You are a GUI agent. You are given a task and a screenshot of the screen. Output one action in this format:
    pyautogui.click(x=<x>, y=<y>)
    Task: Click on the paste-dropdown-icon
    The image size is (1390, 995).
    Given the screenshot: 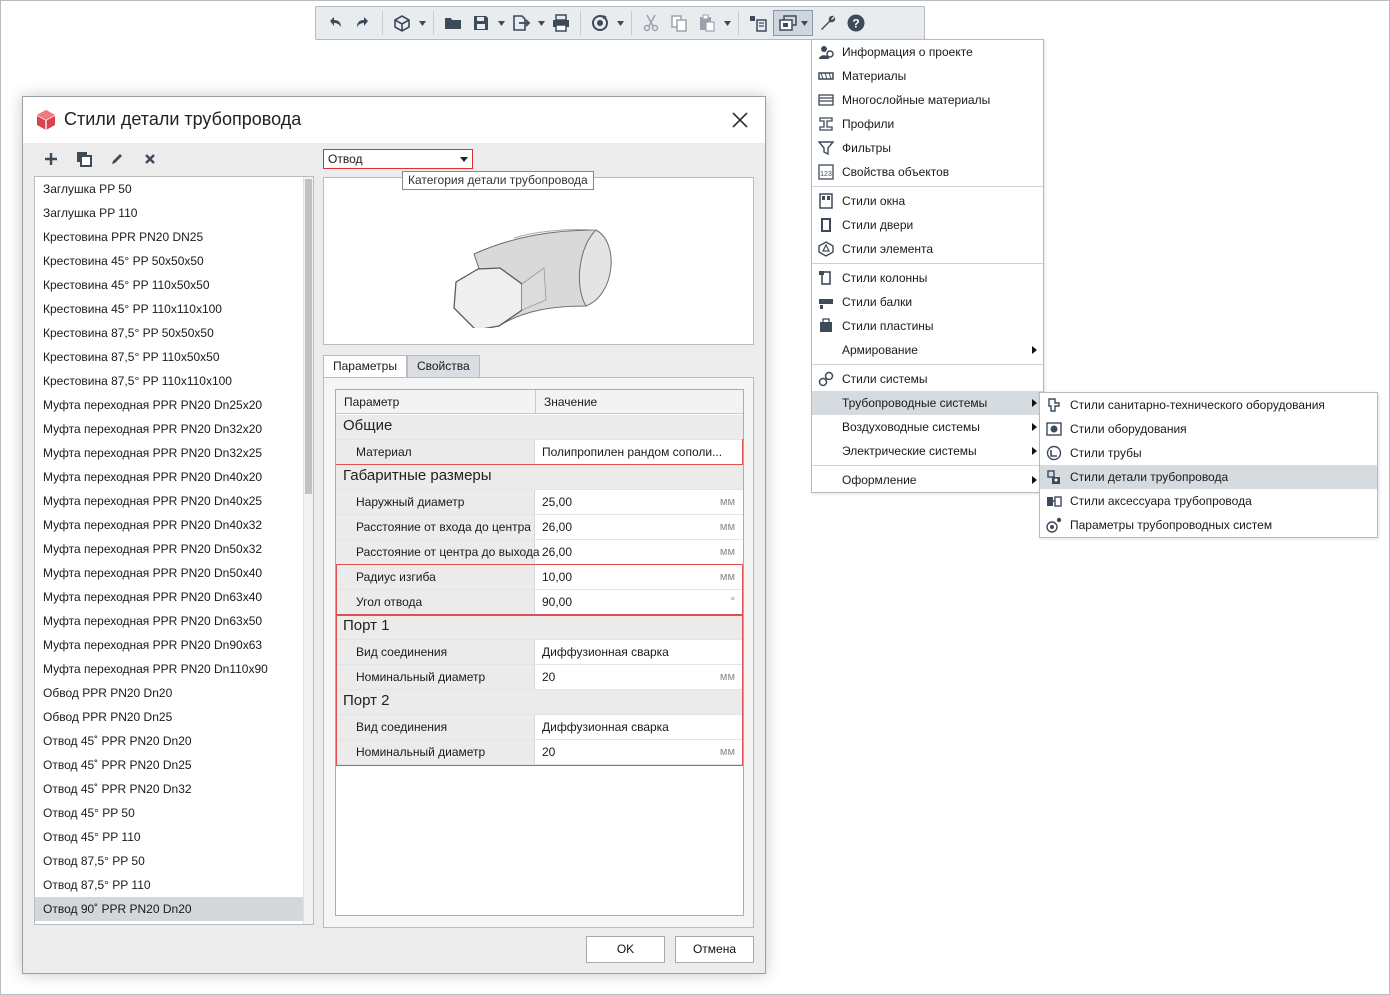 What is the action you would take?
    pyautogui.click(x=727, y=23)
    